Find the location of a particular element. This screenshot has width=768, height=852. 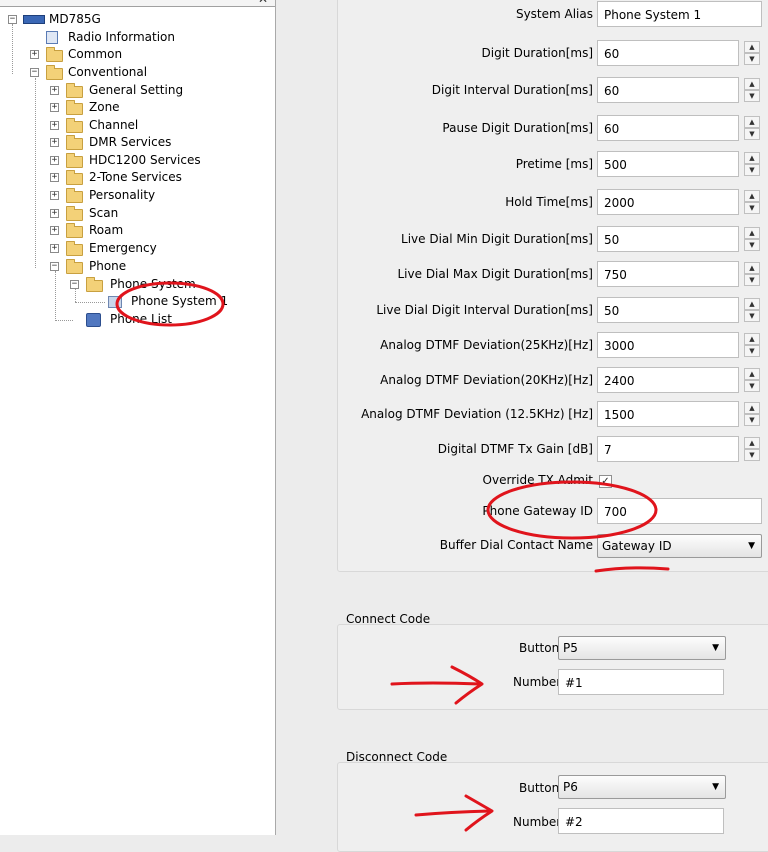

tree-scrollbar: ✕ is located at coordinates (137, 3).